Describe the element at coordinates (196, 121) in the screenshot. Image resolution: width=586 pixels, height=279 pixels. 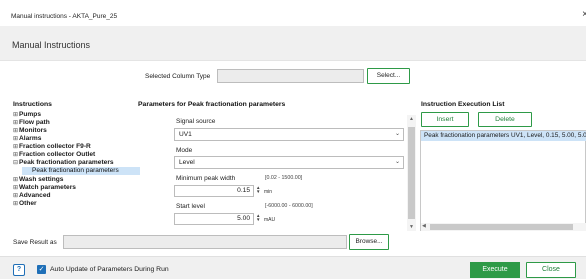
I see `signal-source-label: Signal source` at that location.